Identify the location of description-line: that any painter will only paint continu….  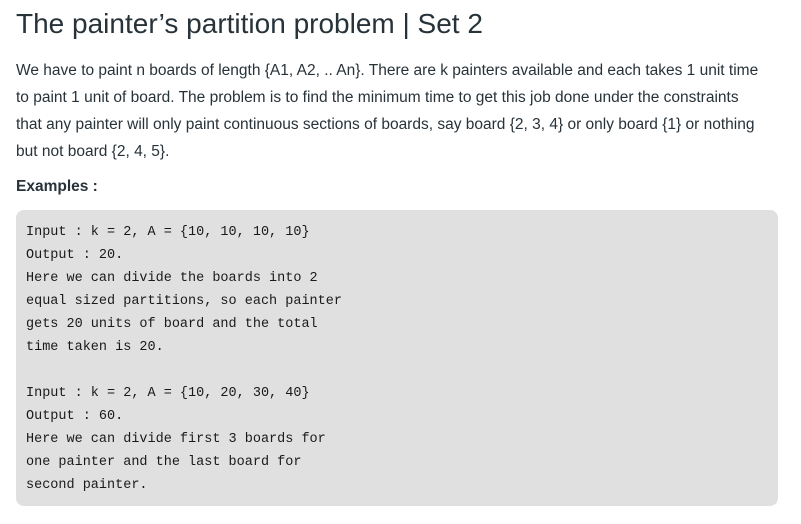
(385, 124).